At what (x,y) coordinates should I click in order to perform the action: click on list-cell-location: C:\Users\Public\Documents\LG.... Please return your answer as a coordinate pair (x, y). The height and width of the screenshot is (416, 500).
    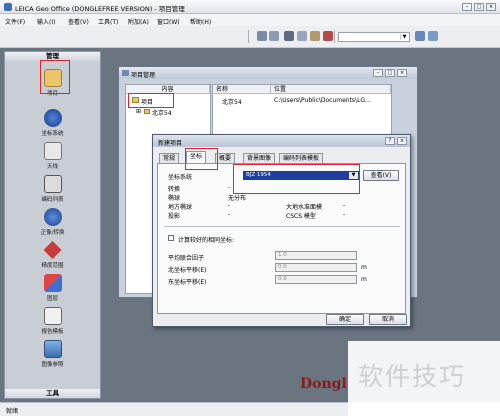
    Looking at the image, I should click on (322, 100).